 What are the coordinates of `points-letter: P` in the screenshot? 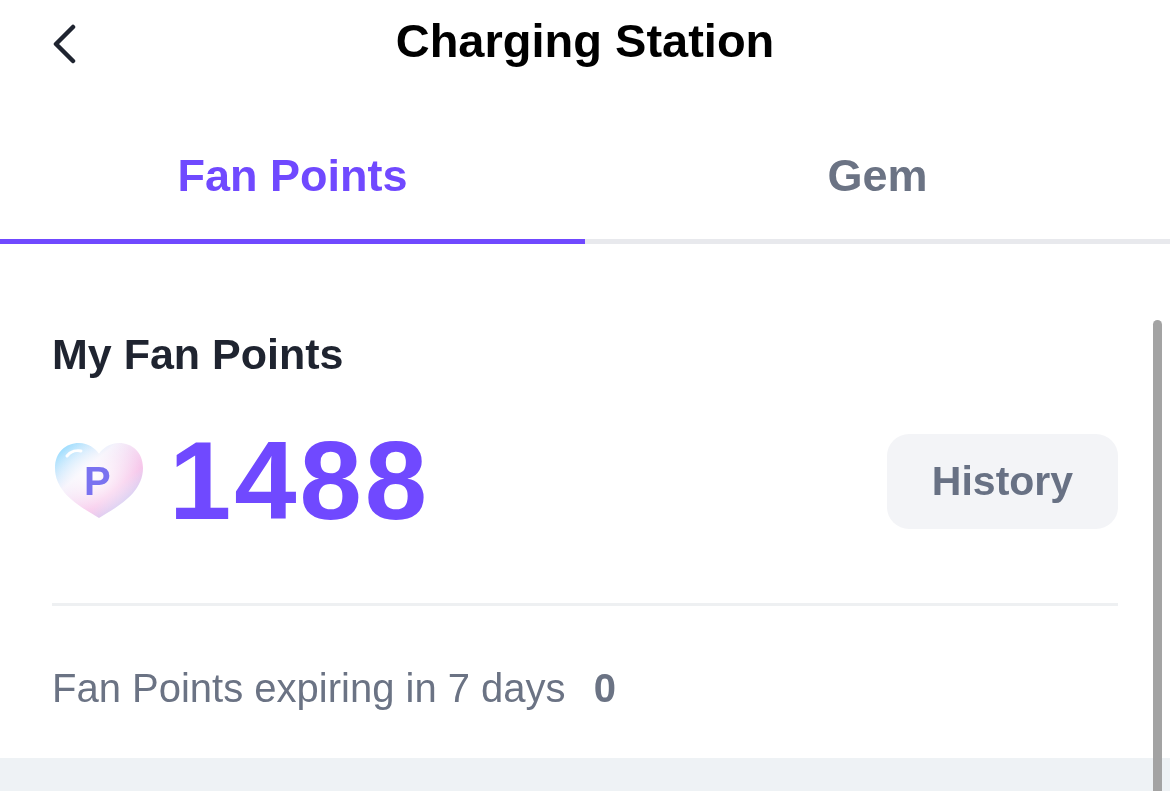 It's located at (97, 481).